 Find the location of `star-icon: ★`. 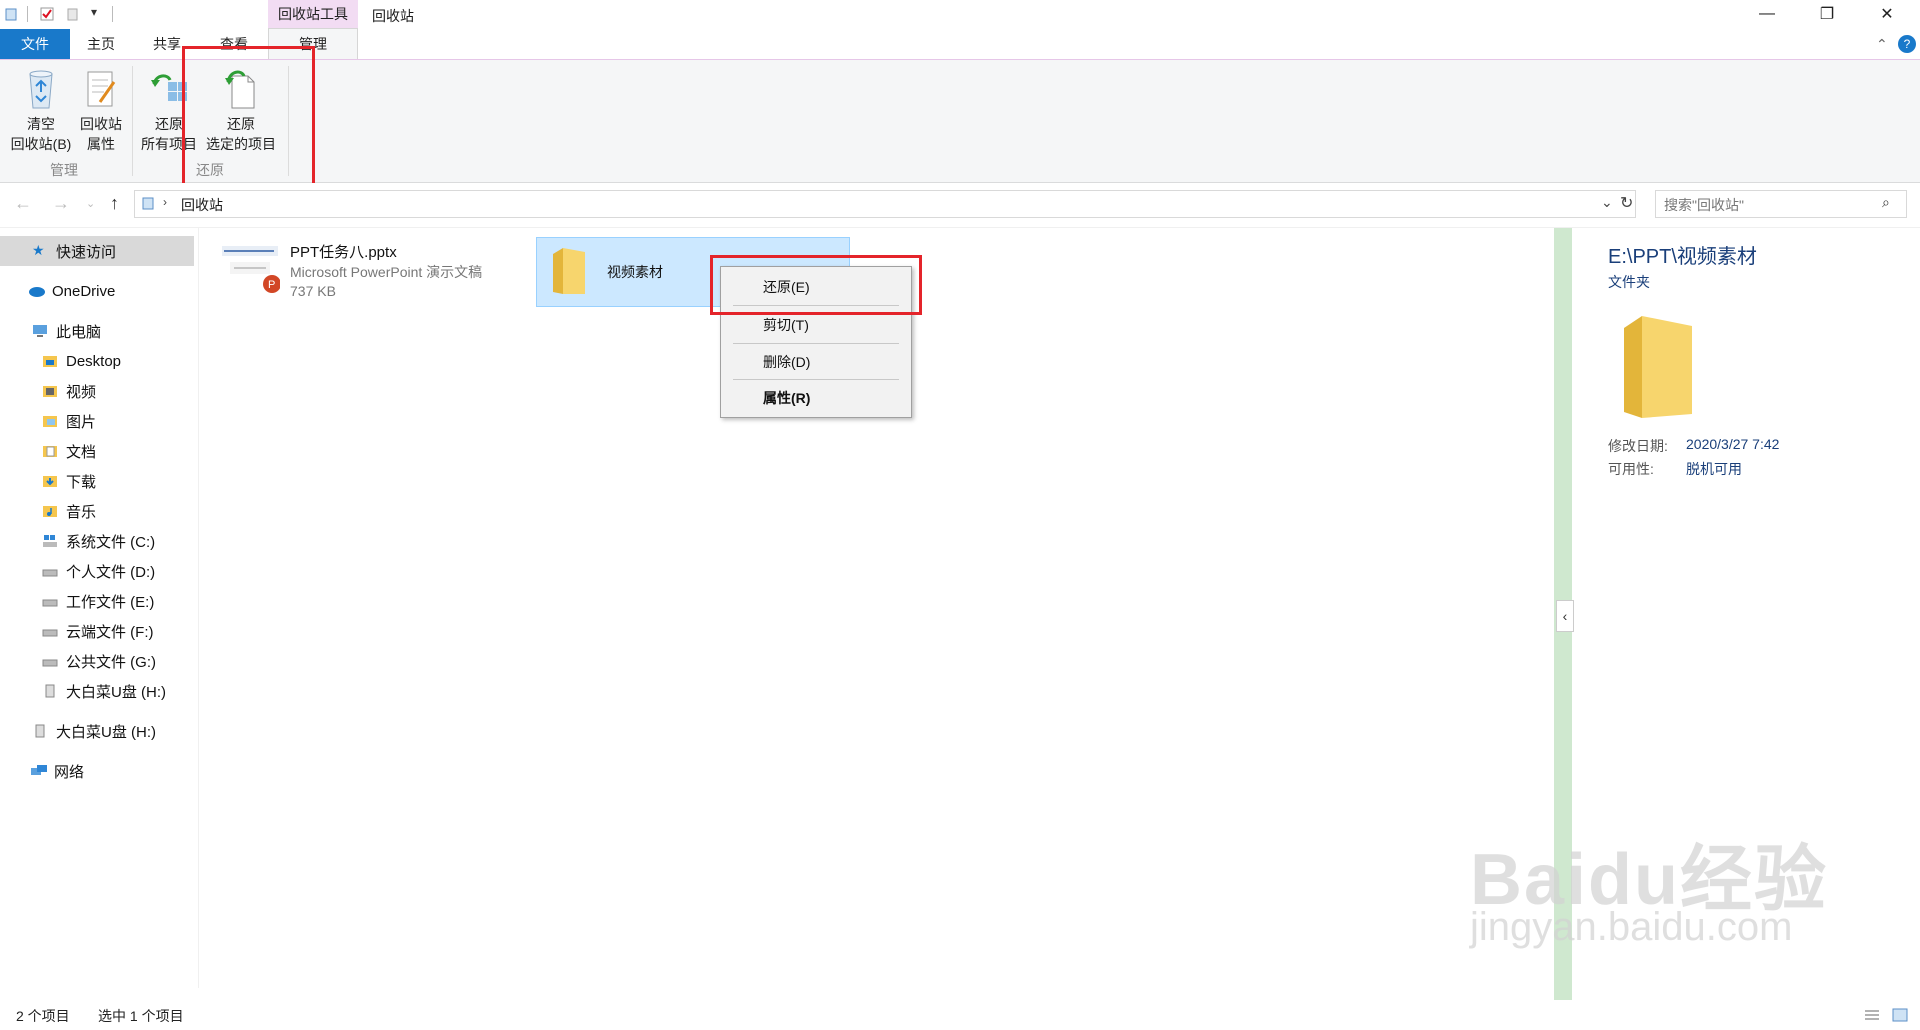

star-icon: ★ is located at coordinates (38, 250).